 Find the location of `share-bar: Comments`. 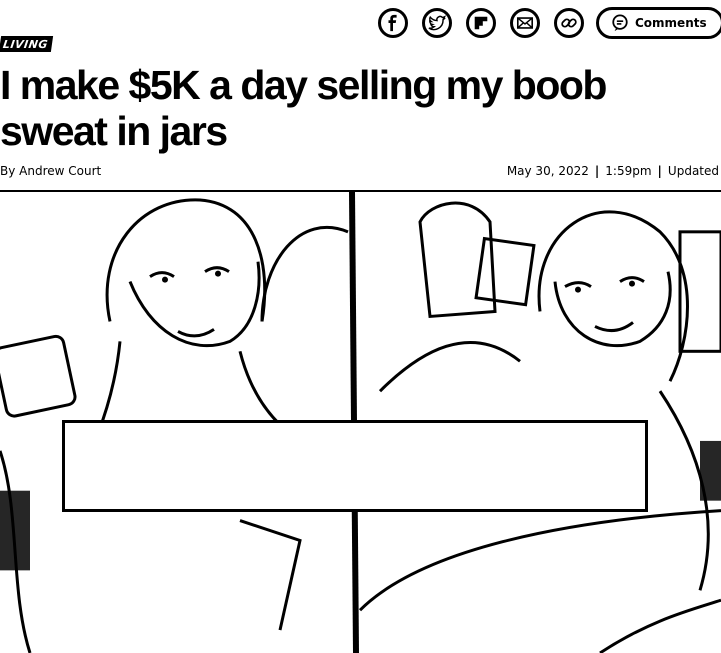

share-bar: Comments is located at coordinates (549, 23).